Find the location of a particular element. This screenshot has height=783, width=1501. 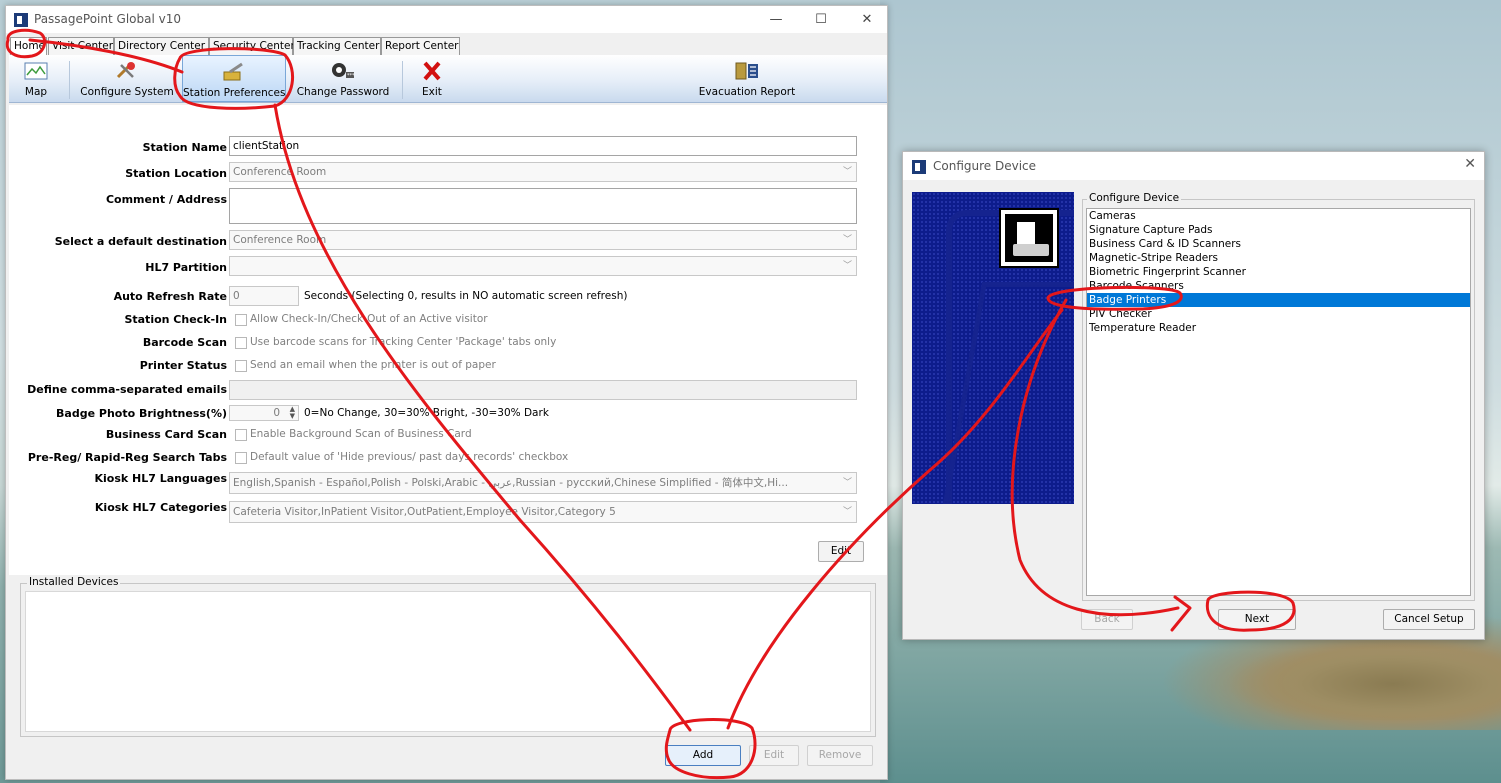

change-password-label: Change Password is located at coordinates (343, 92).